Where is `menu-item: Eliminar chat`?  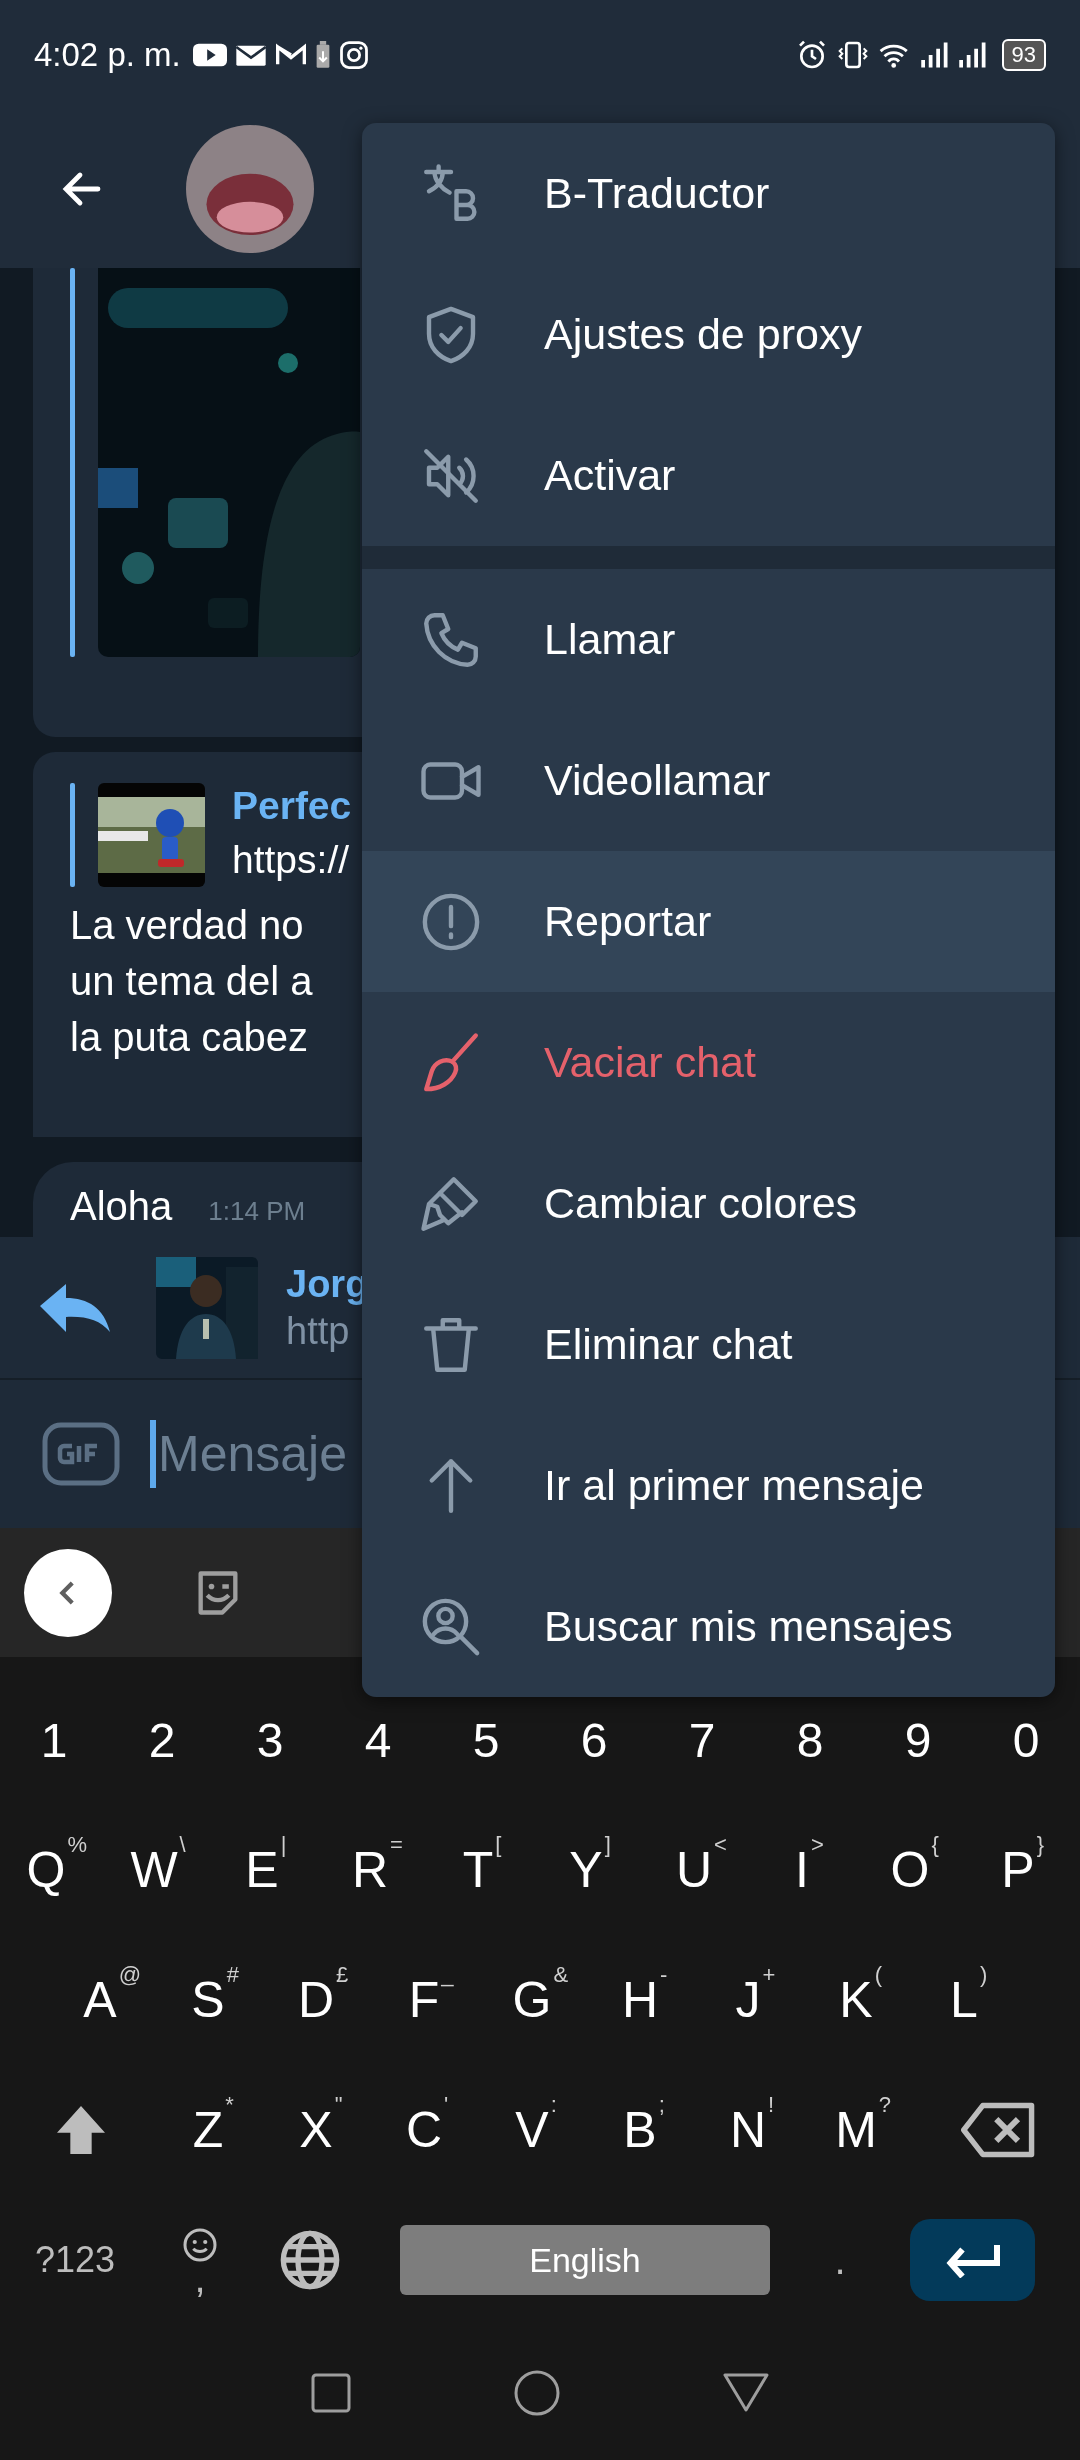 menu-item: Eliminar chat is located at coordinates (708, 1344).